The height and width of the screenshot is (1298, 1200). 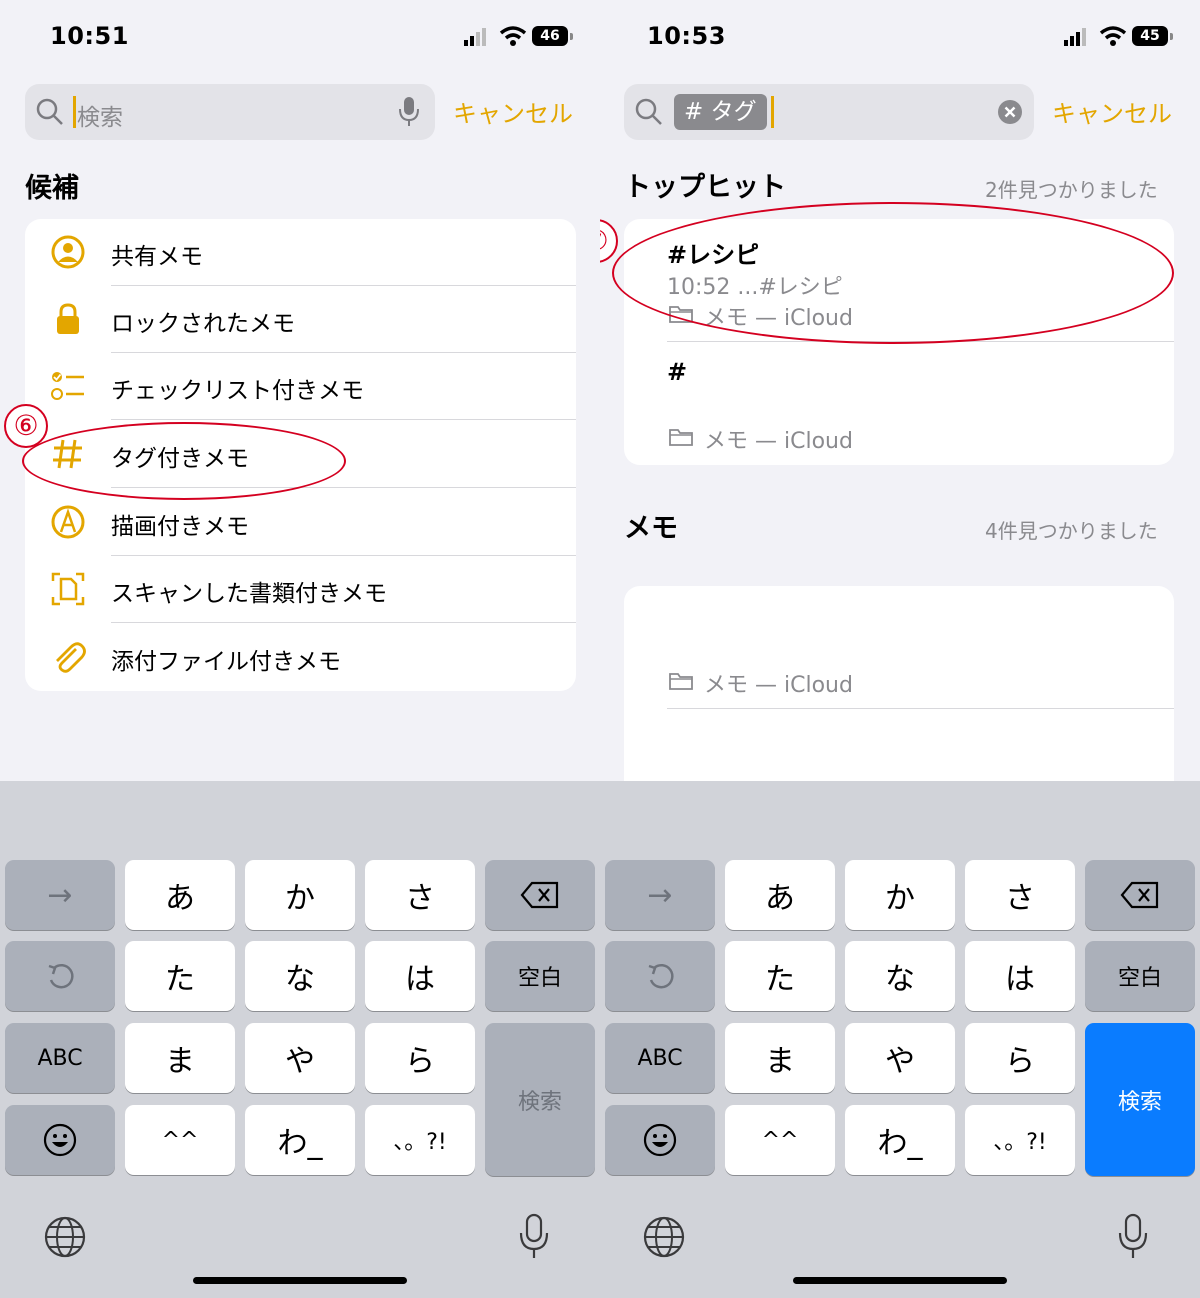 I want to click on notes-count: 4件見つかりました, so click(x=1071, y=531).